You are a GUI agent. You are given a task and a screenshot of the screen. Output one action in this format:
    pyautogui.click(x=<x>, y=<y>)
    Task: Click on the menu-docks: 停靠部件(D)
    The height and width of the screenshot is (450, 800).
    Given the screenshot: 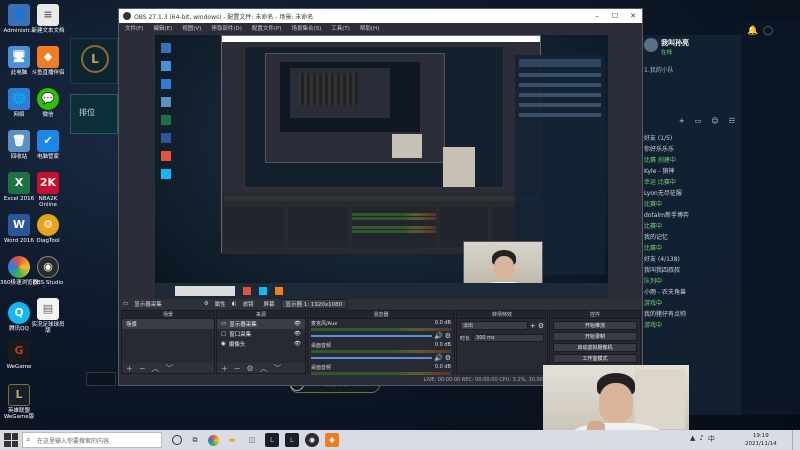 What is the action you would take?
    pyautogui.click(x=226, y=28)
    